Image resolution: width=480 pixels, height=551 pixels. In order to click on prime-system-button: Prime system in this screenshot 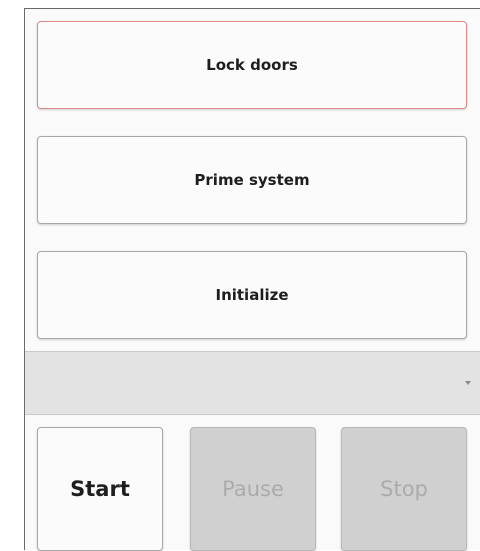, I will do `click(252, 180)`.